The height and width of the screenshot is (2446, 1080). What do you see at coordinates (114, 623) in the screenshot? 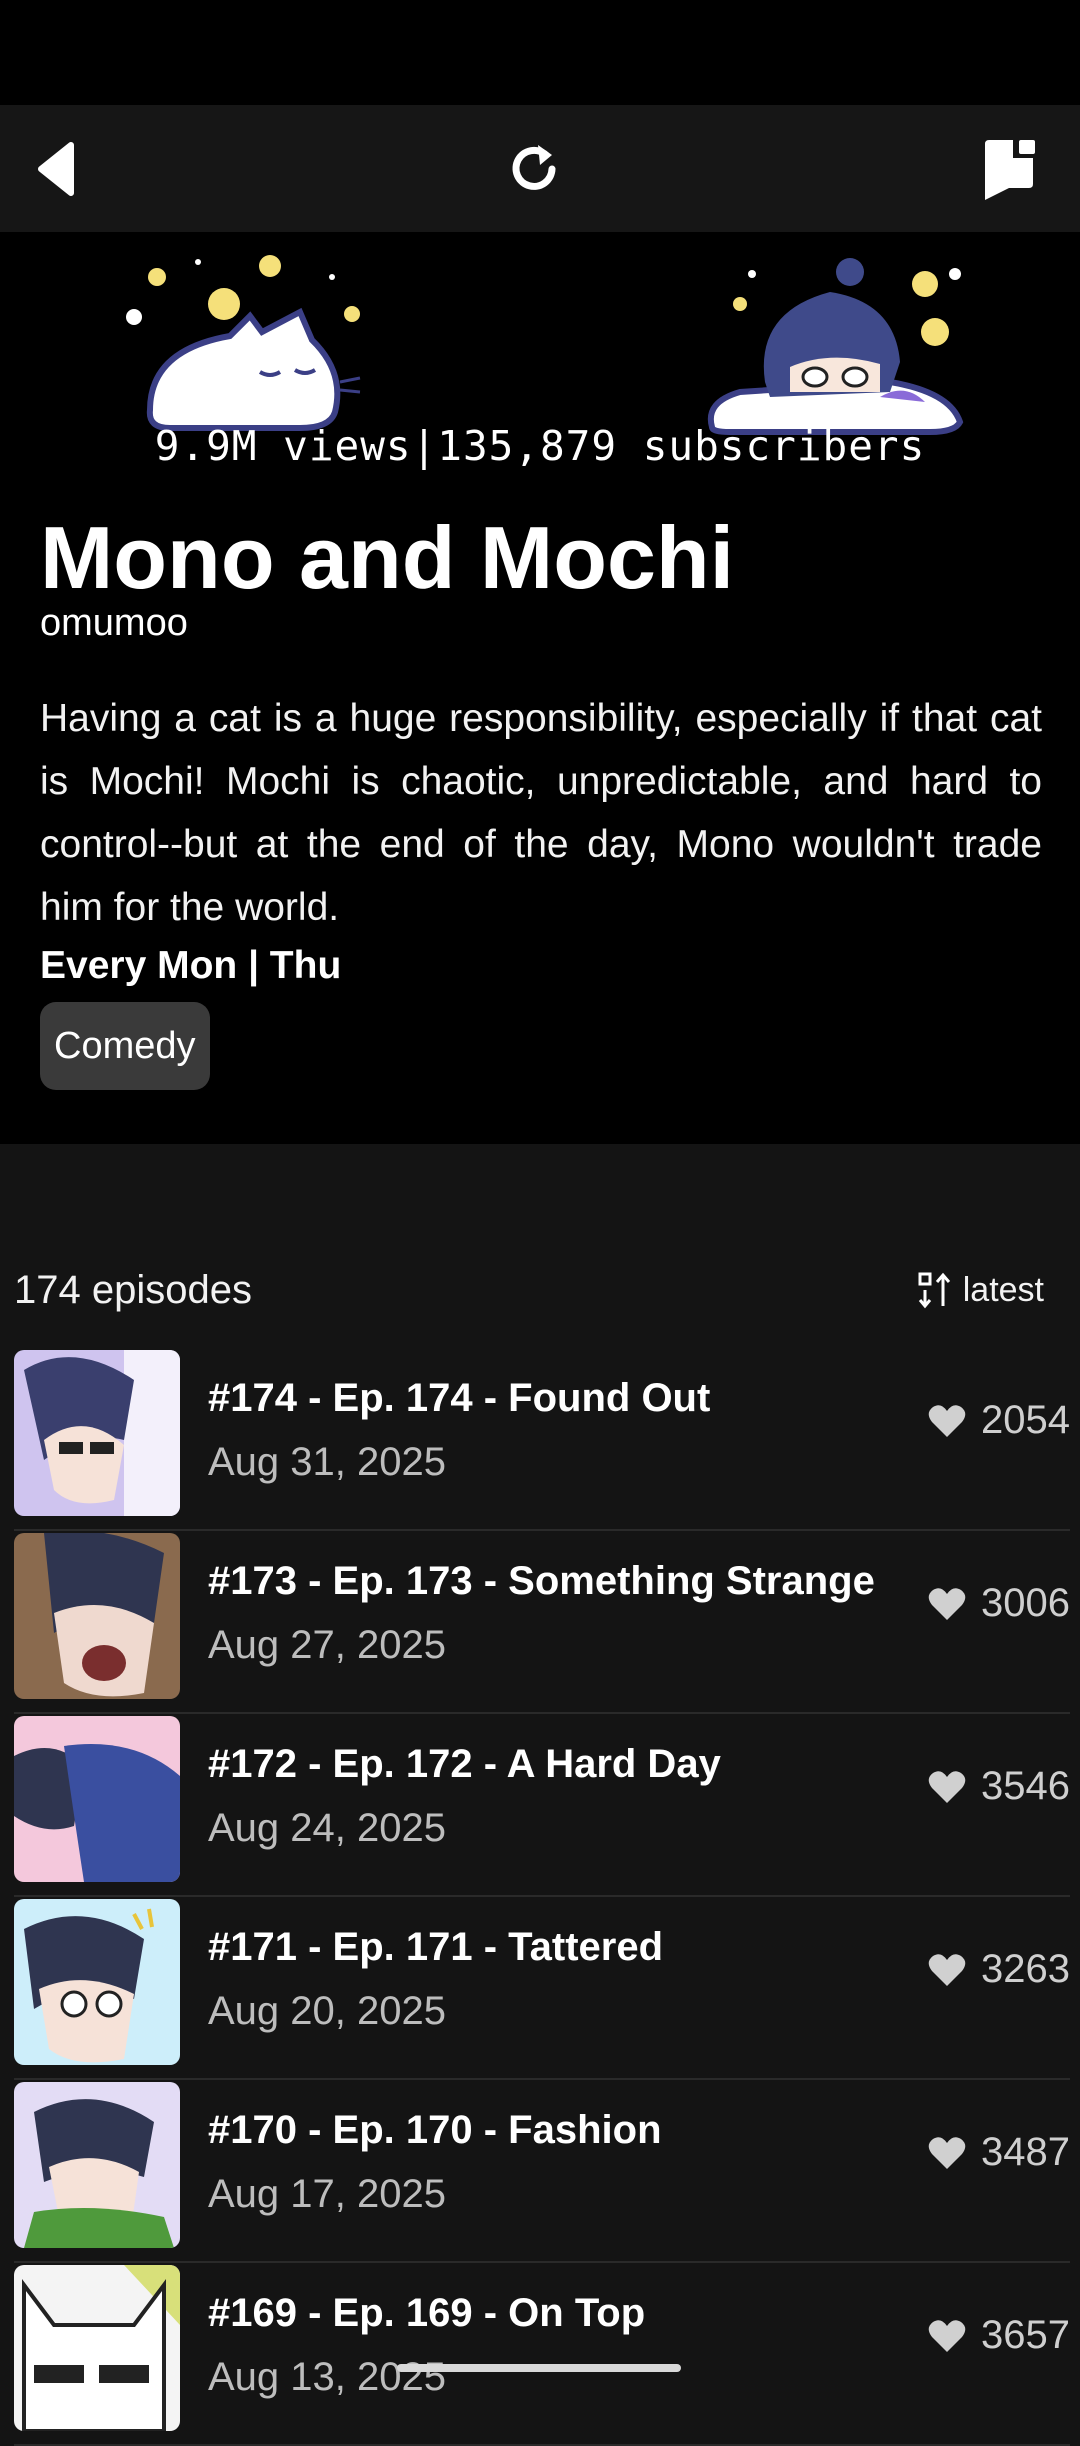
I see `series-author: omumoo` at bounding box center [114, 623].